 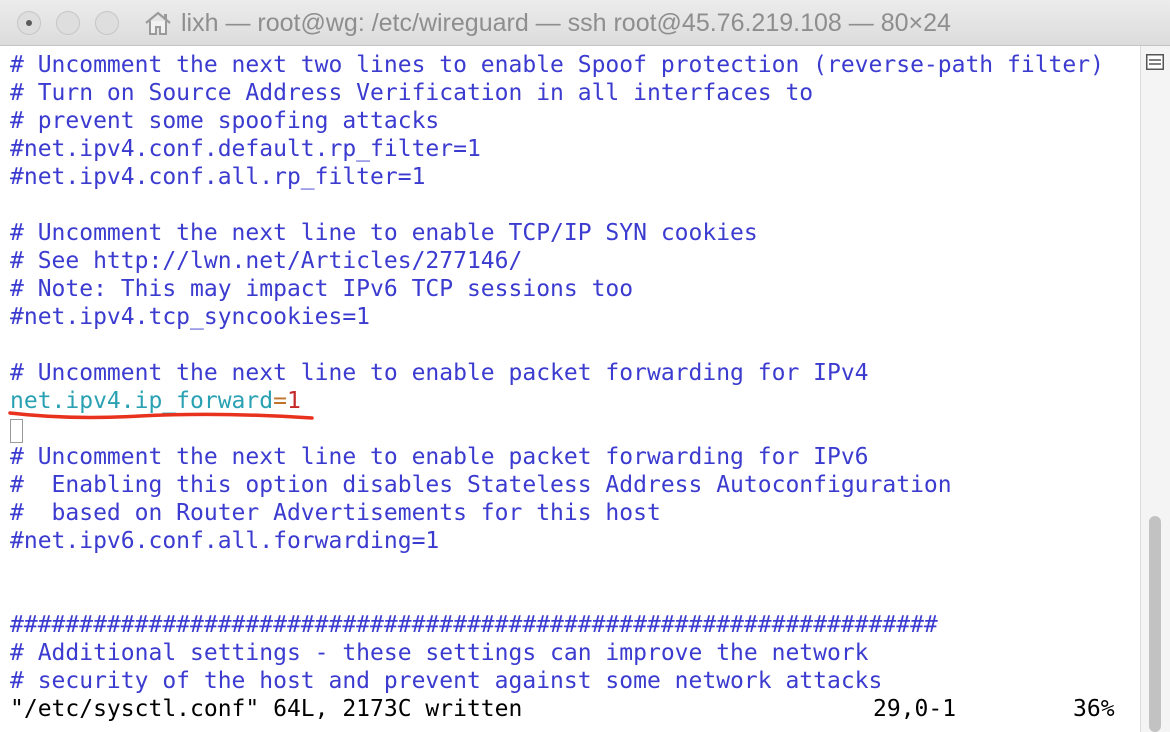 What do you see at coordinates (266, 709) in the screenshot?
I see `status-message: "/etc/sysctl.conf" 64L, 2173C written` at bounding box center [266, 709].